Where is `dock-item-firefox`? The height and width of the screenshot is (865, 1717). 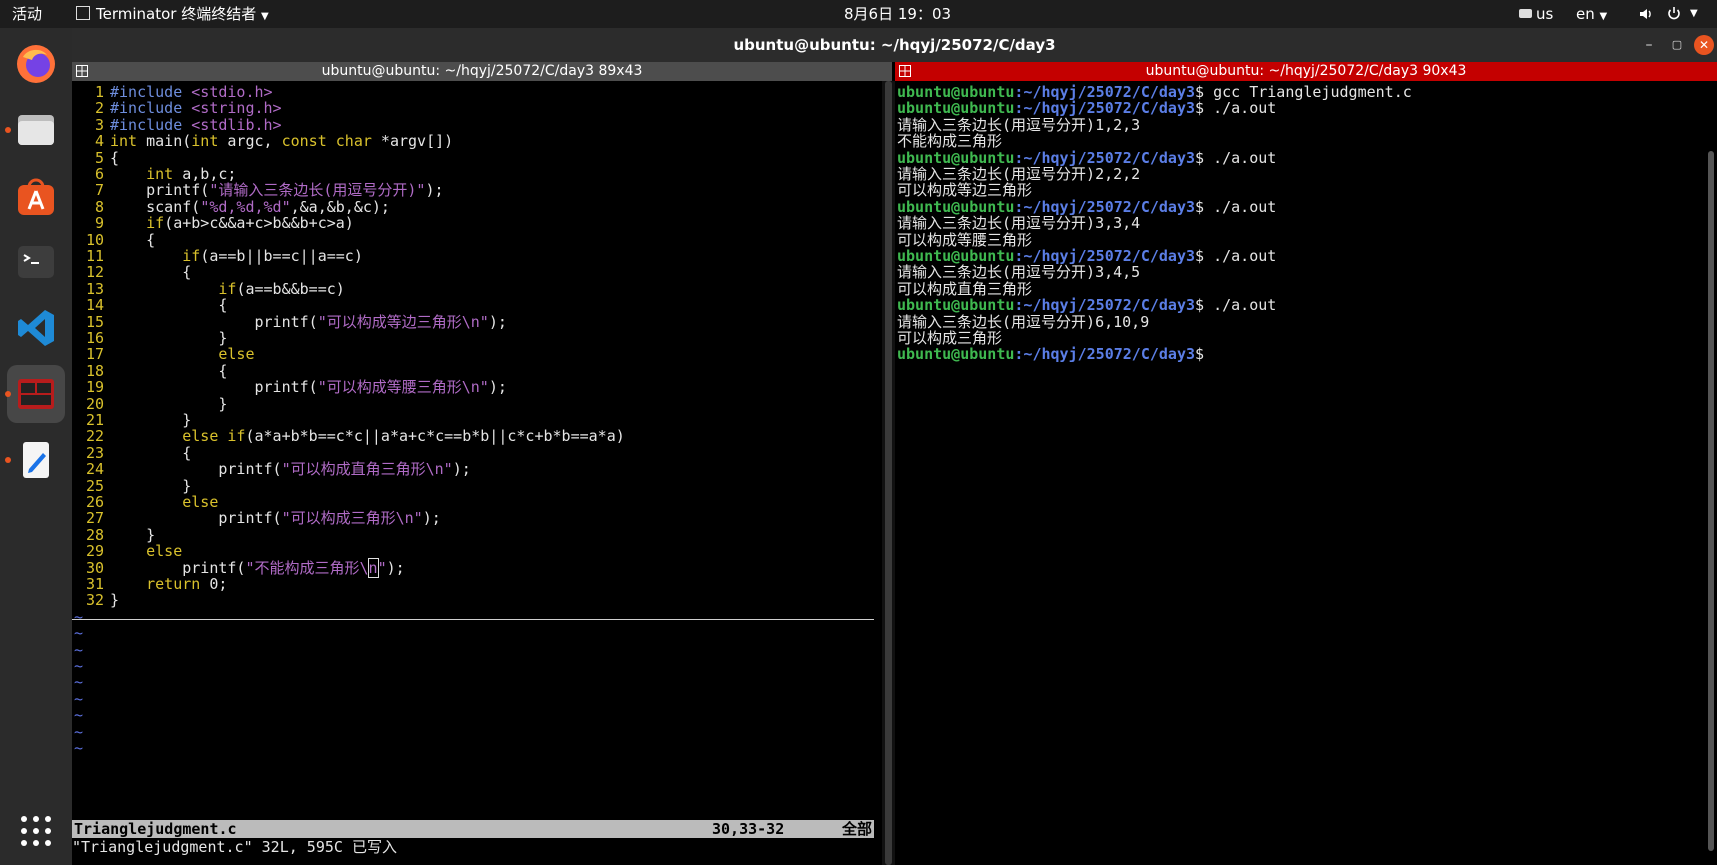
dock-item-firefox is located at coordinates (36, 64).